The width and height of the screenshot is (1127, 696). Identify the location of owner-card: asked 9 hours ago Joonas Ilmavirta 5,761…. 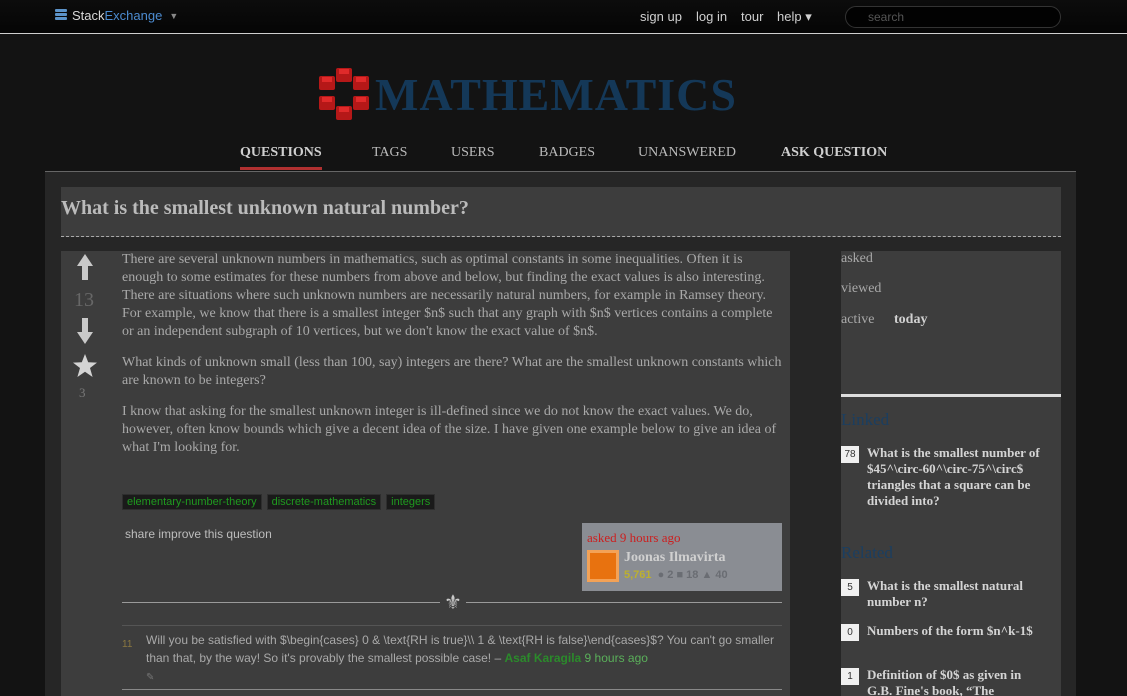
(682, 557).